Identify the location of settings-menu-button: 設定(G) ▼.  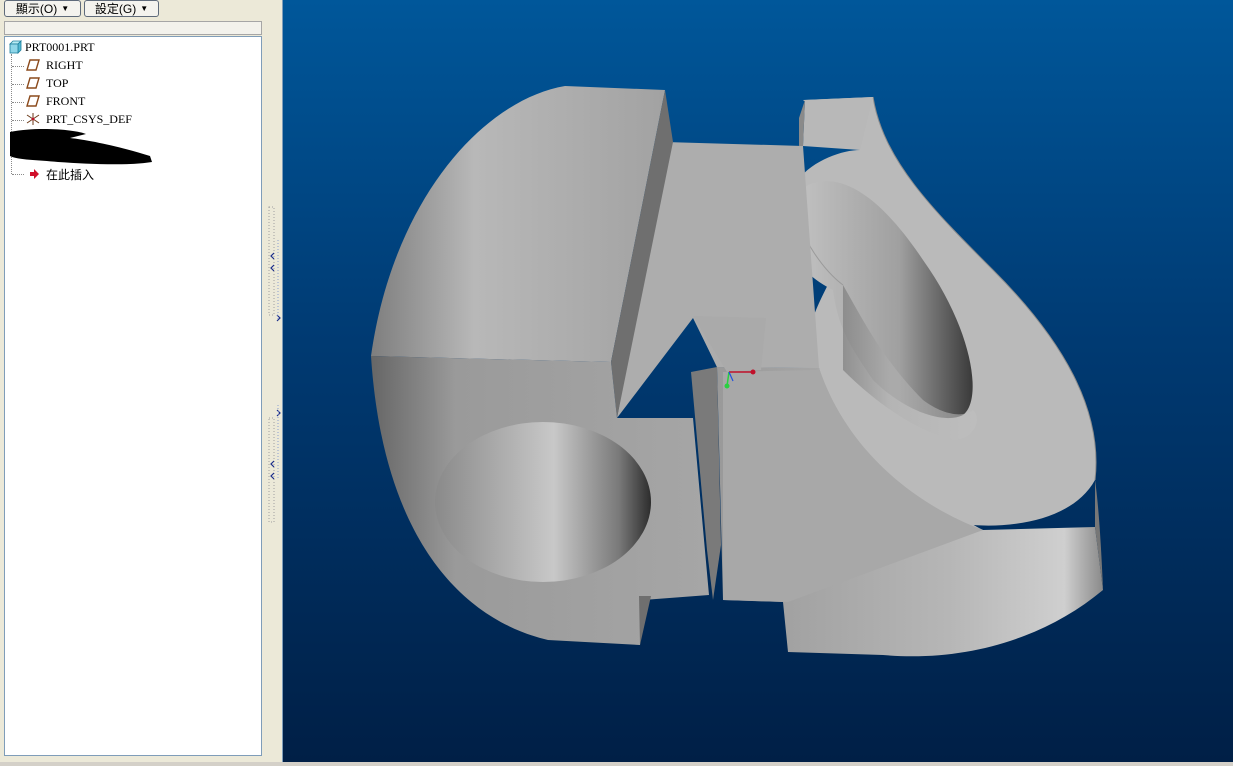
(121, 8).